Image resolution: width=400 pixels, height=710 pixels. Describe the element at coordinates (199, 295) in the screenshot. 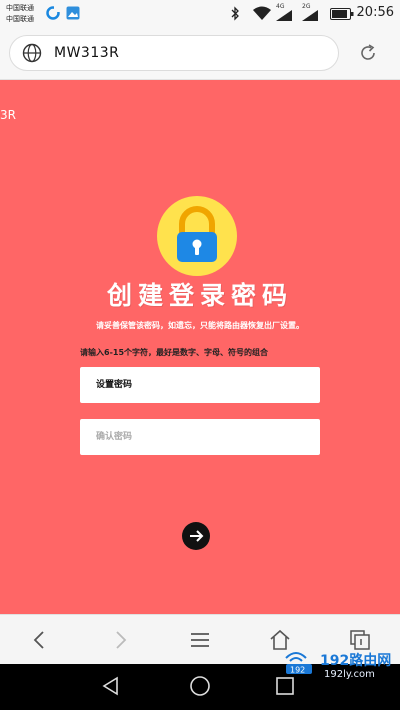

I see `page-title: 创建登录密码` at that location.